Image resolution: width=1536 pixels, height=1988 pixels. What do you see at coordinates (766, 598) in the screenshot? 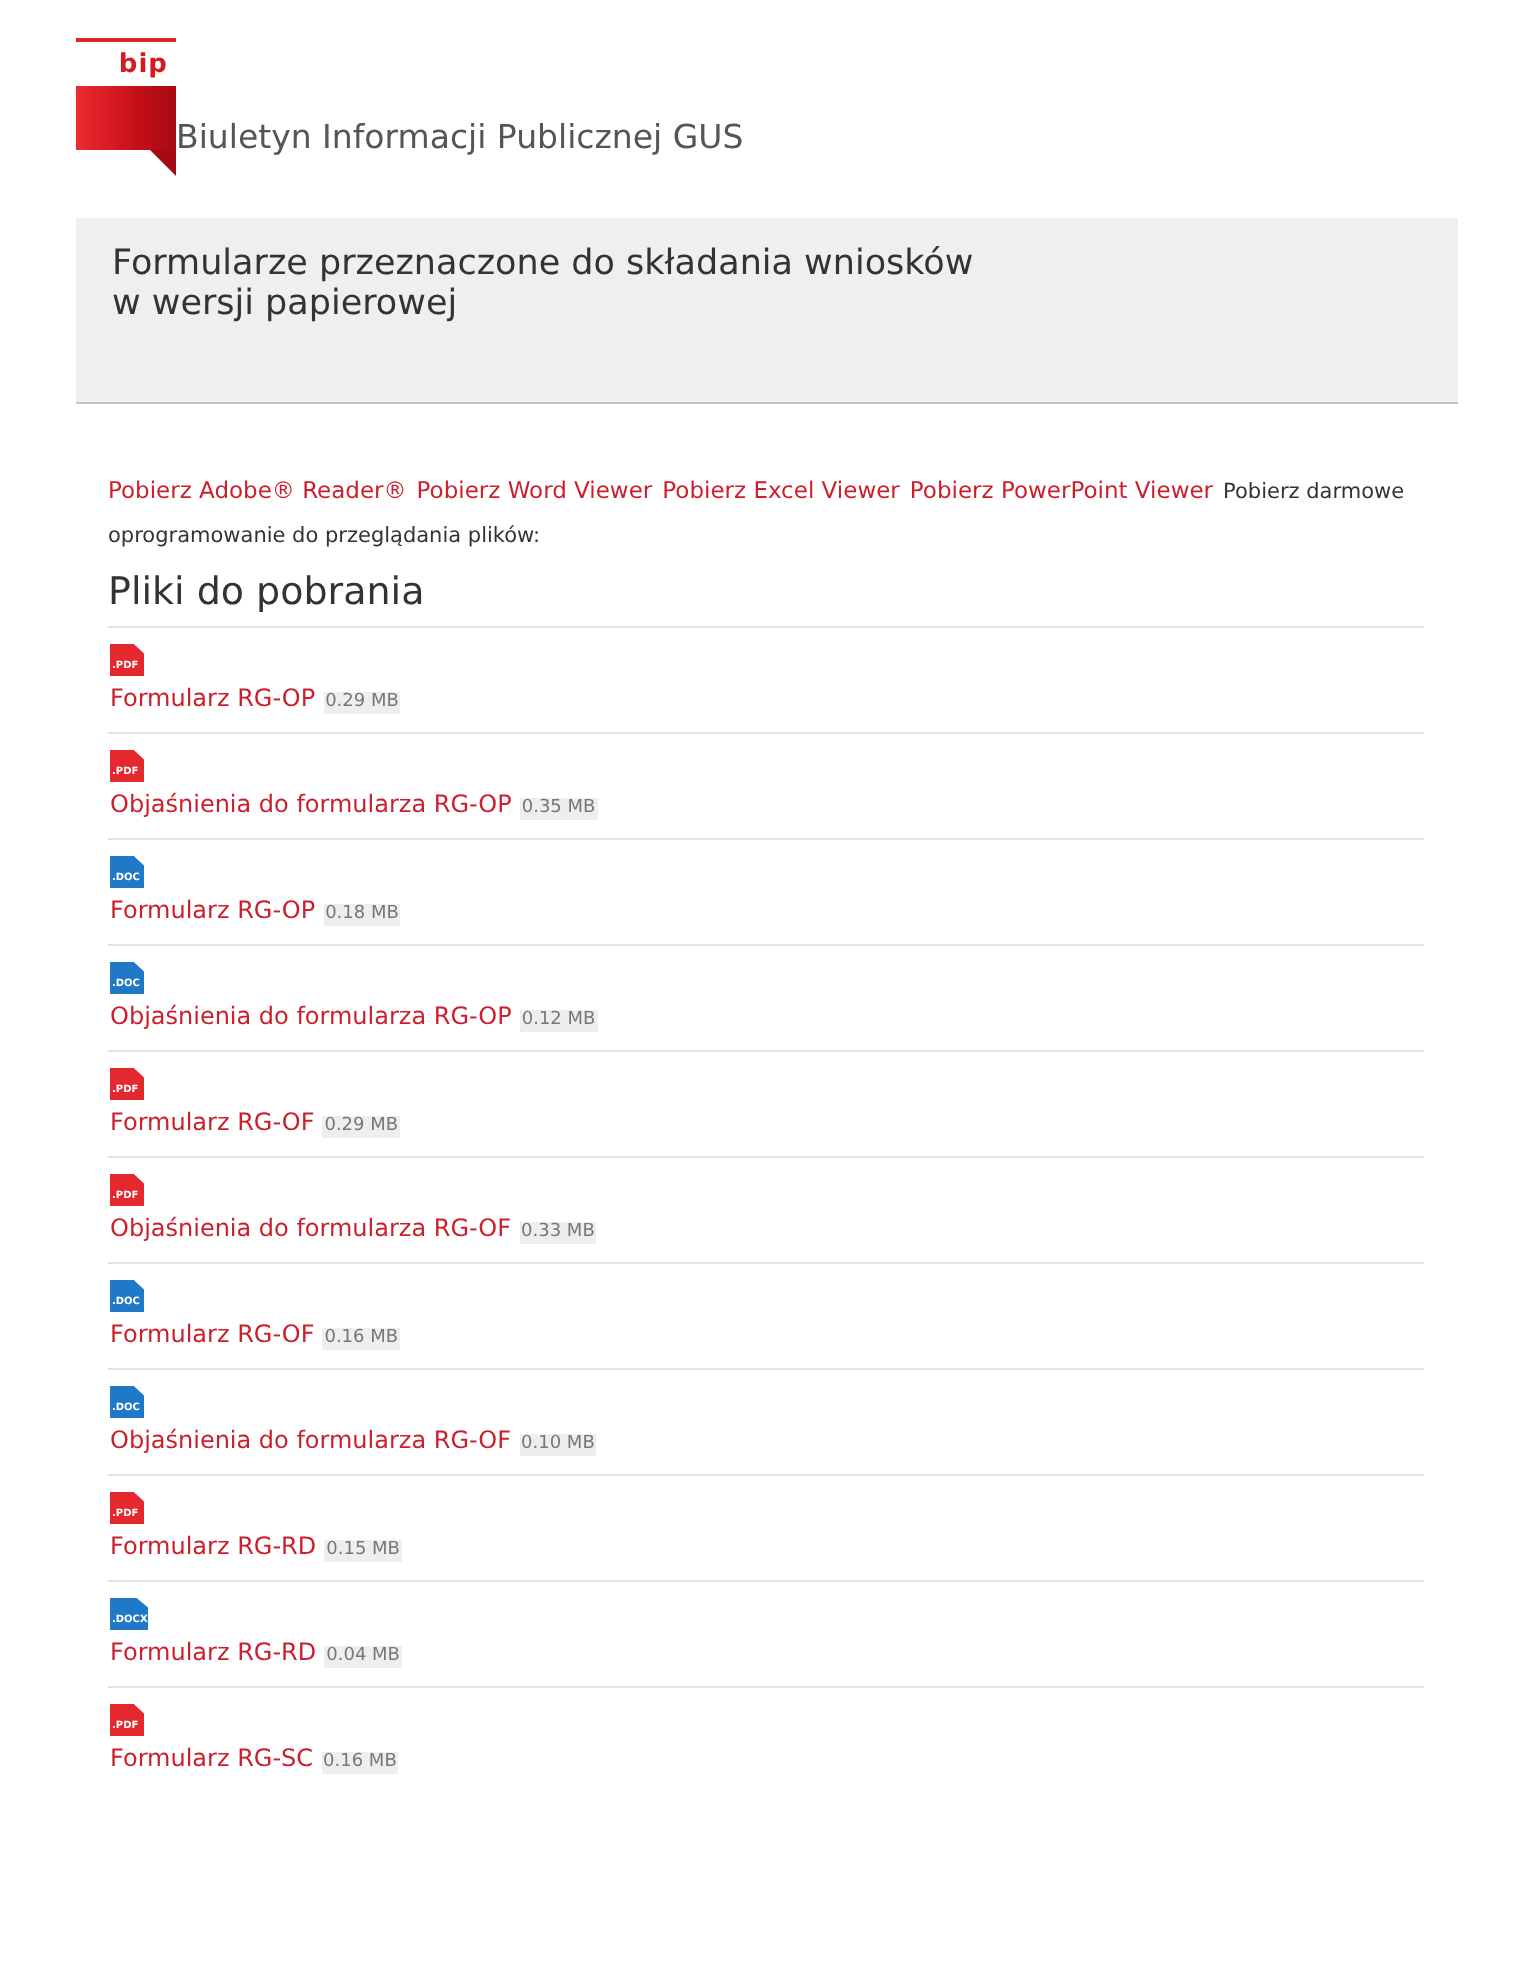
I see `downloads-heading: Pliki do pobrania` at bounding box center [766, 598].